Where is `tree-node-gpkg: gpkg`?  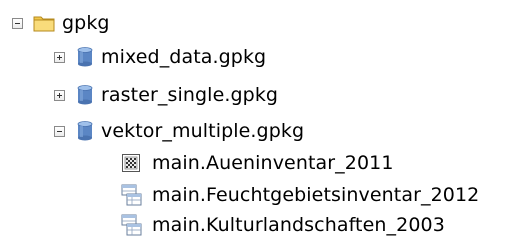
tree-node-gpkg: gpkg is located at coordinates (61, 23).